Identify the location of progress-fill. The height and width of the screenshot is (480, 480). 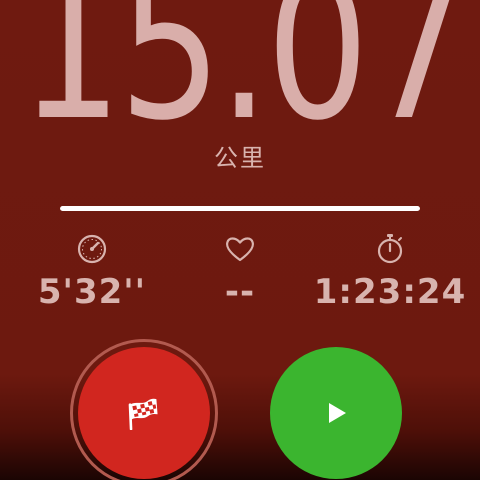
(240, 208).